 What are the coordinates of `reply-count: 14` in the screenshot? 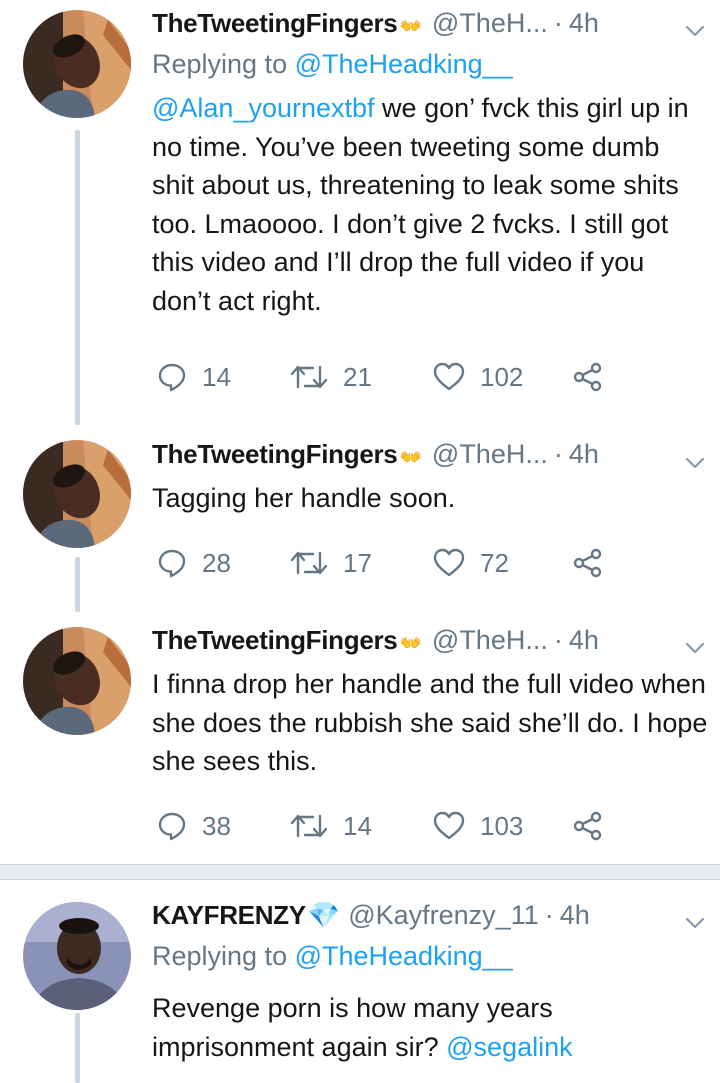 It's located at (216, 376).